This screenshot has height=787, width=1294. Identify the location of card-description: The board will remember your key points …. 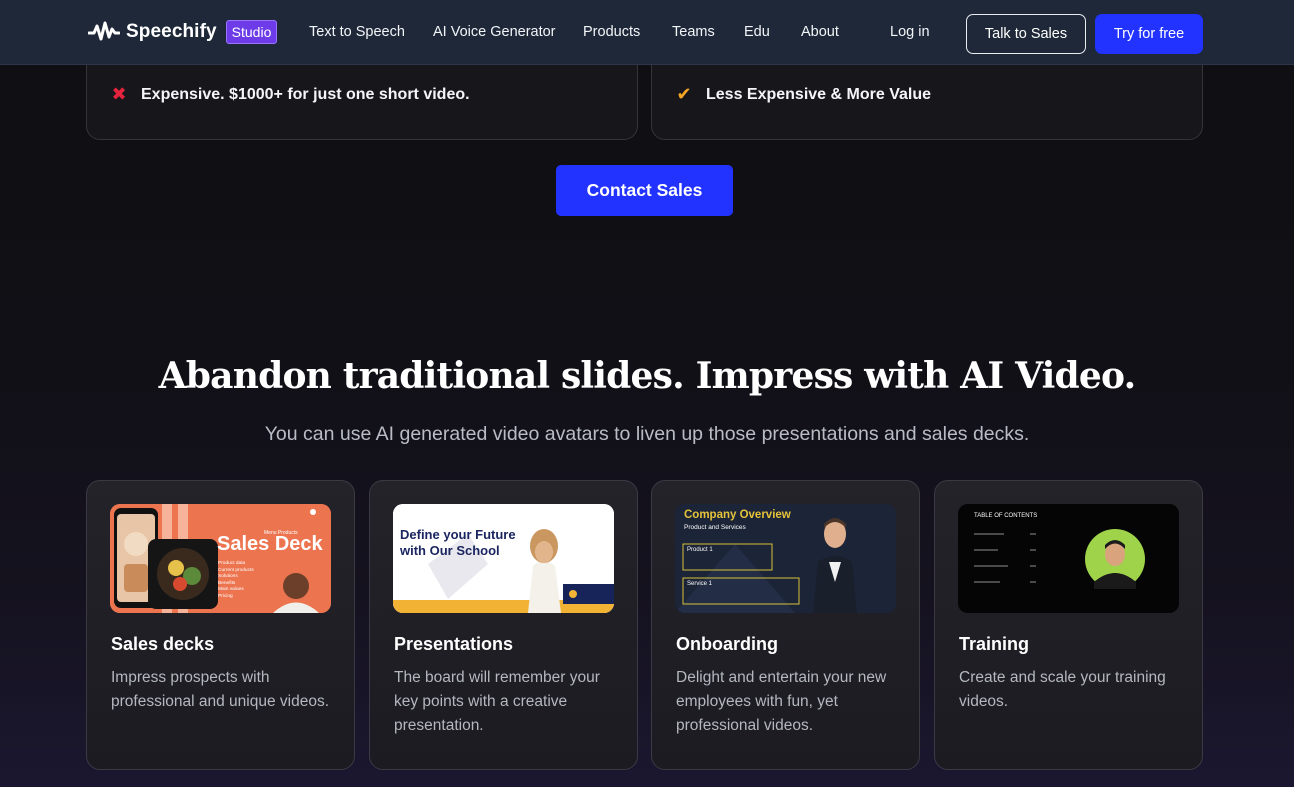
(497, 701).